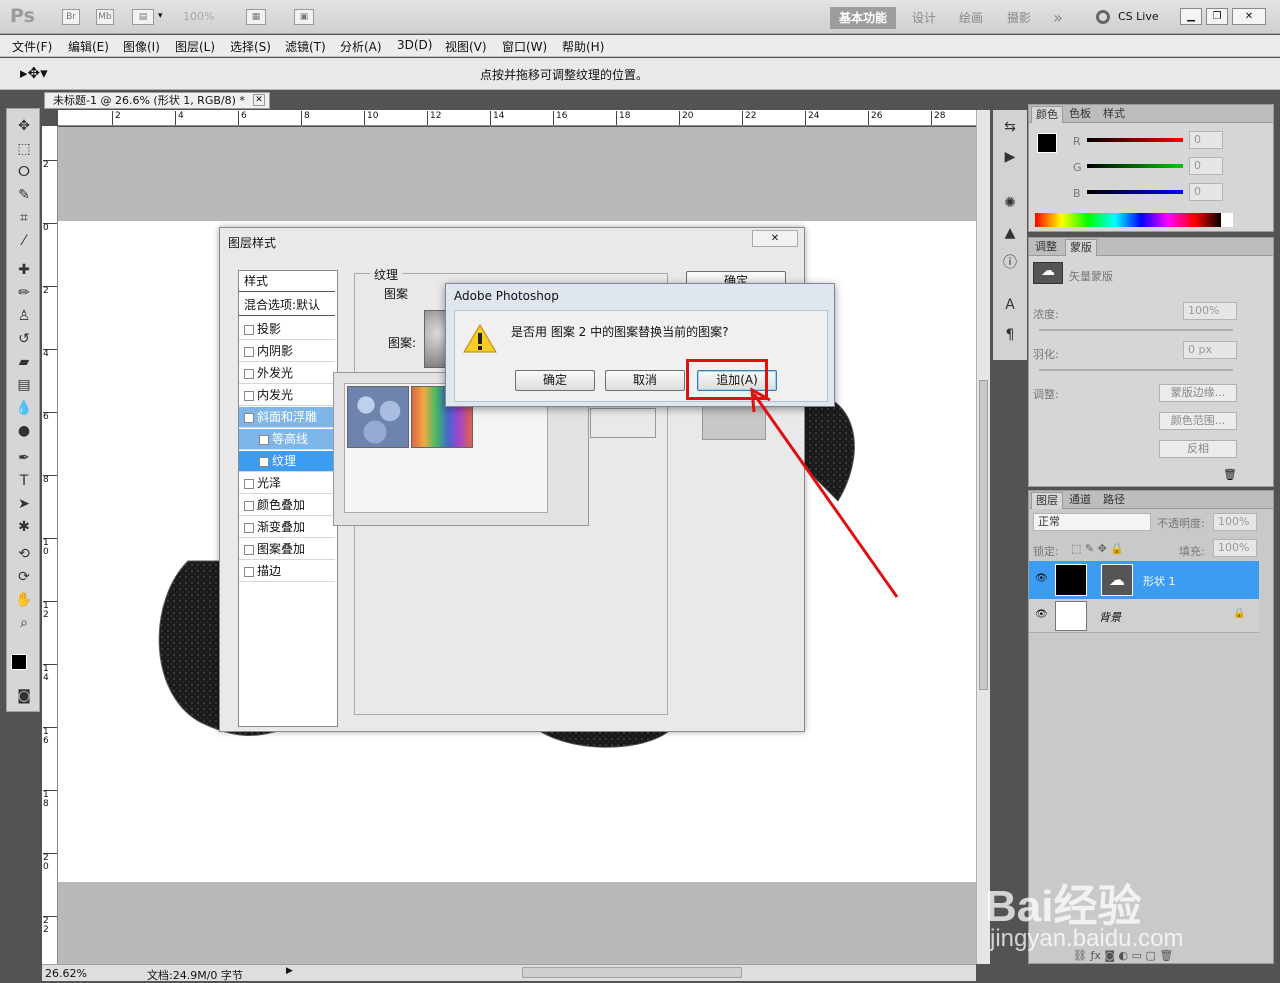 The image size is (1280, 983). I want to click on document-tab: 未标题-1 @ 26.6% (形状 1, RGB/8) * ✕, so click(157, 100).